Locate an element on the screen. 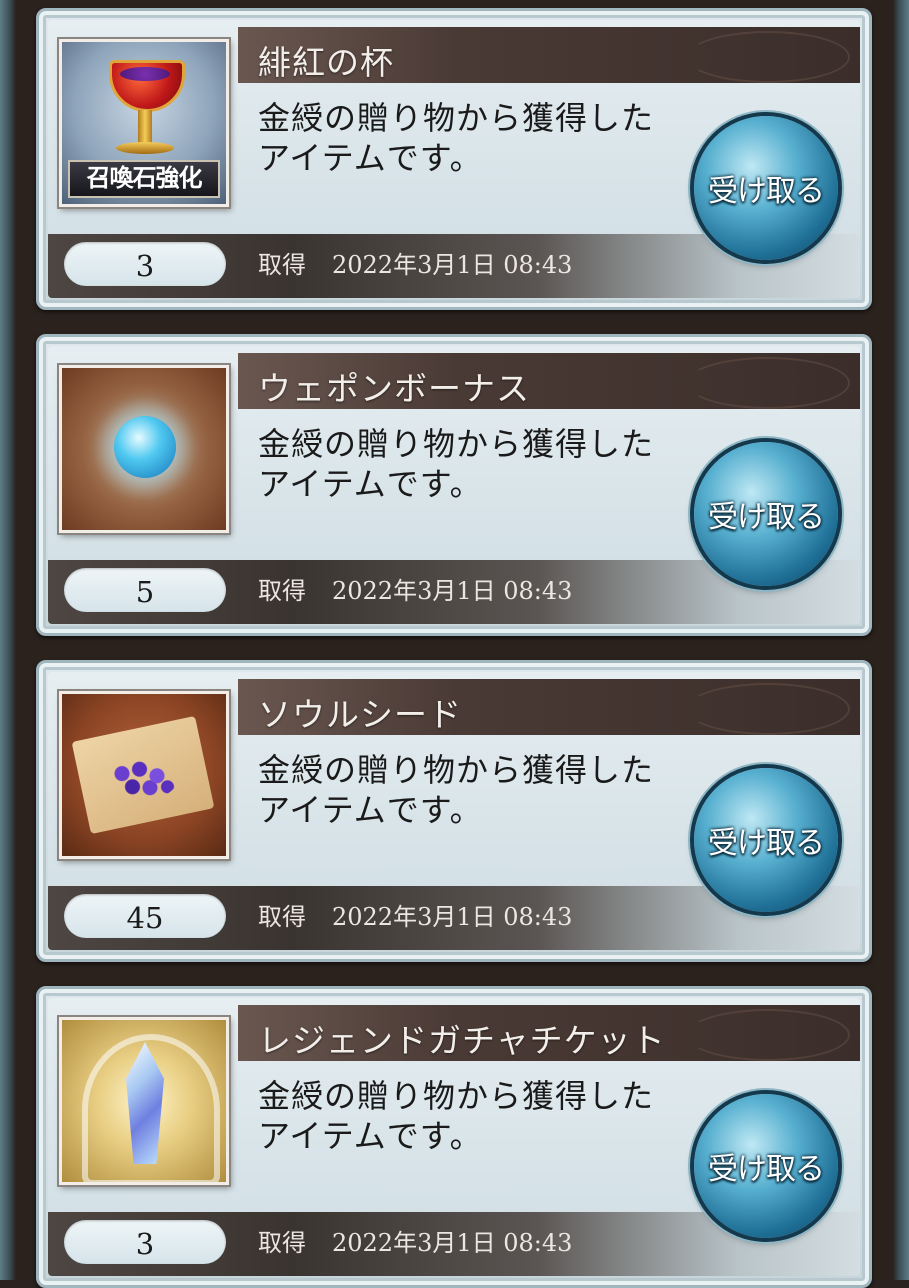  blue-orb-icon is located at coordinates (144, 449).